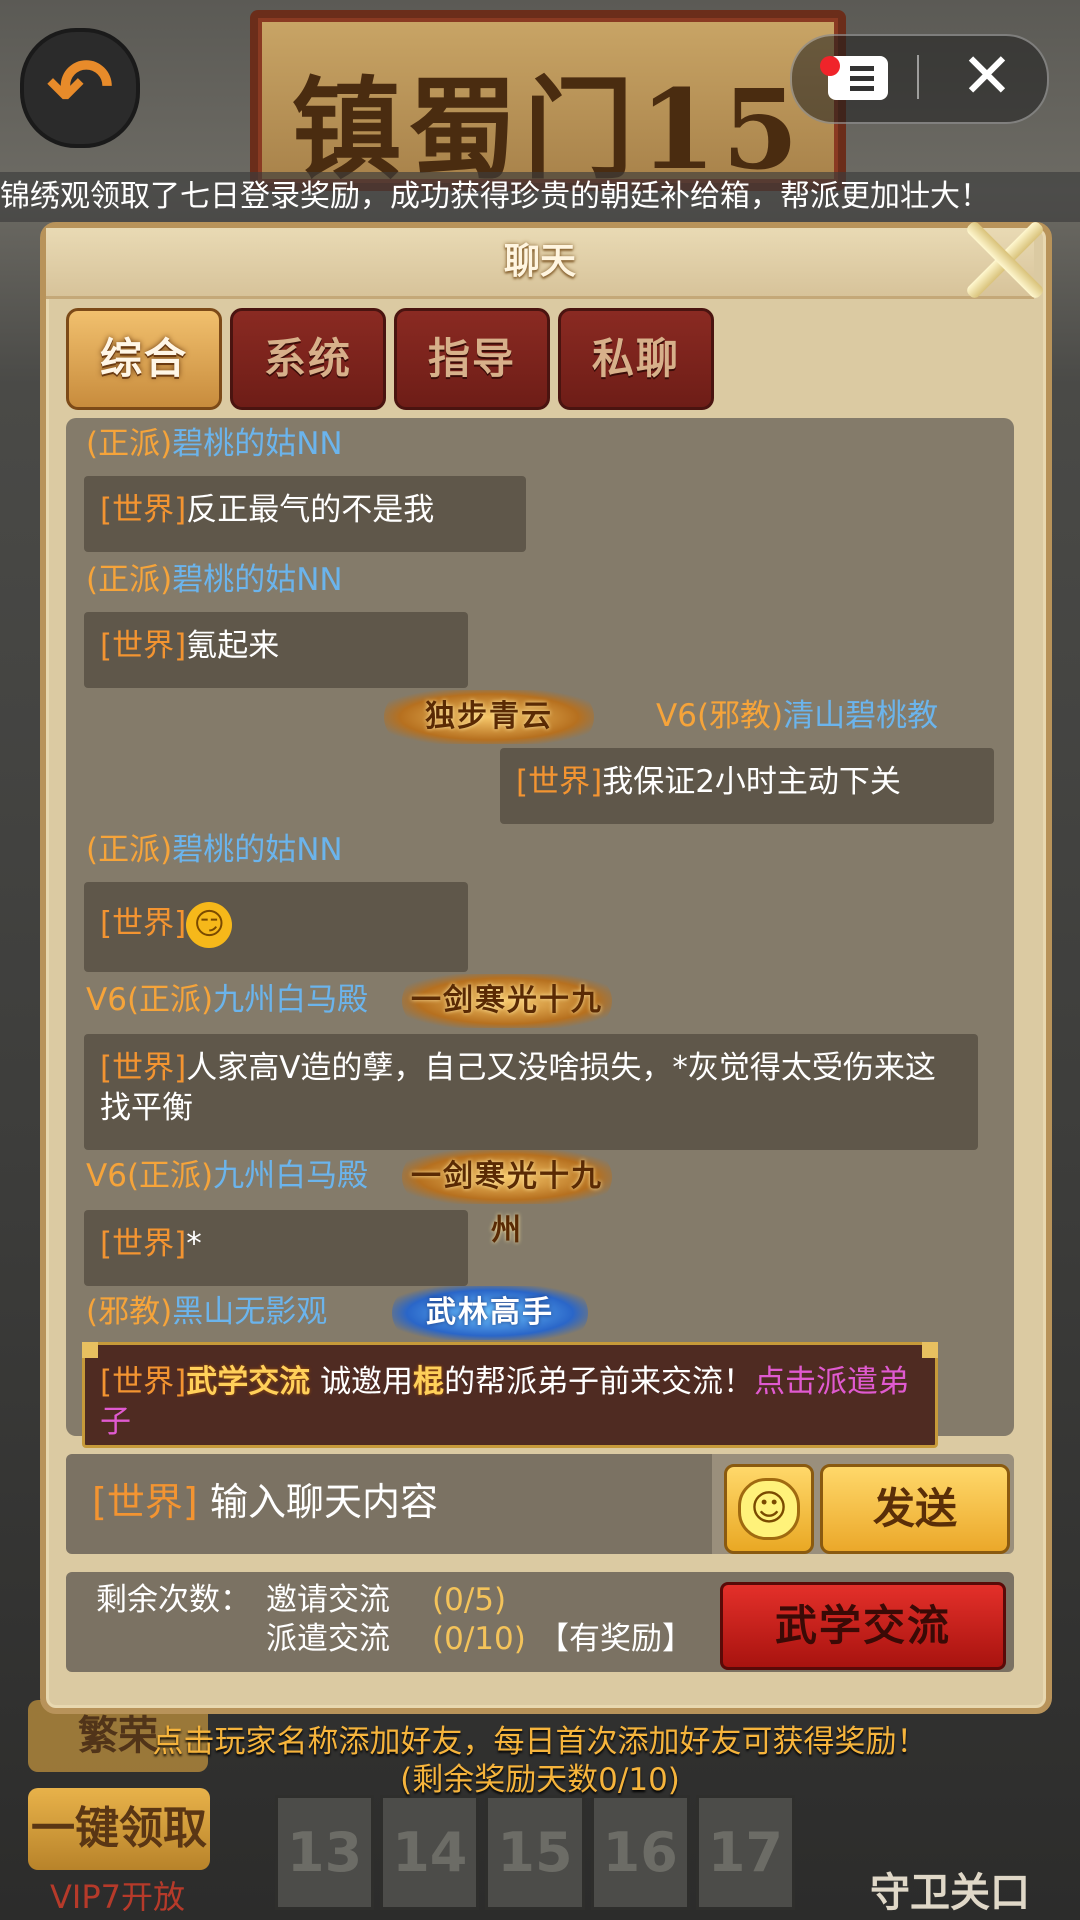  I want to click on title-badge: 独步青云, so click(489, 717).